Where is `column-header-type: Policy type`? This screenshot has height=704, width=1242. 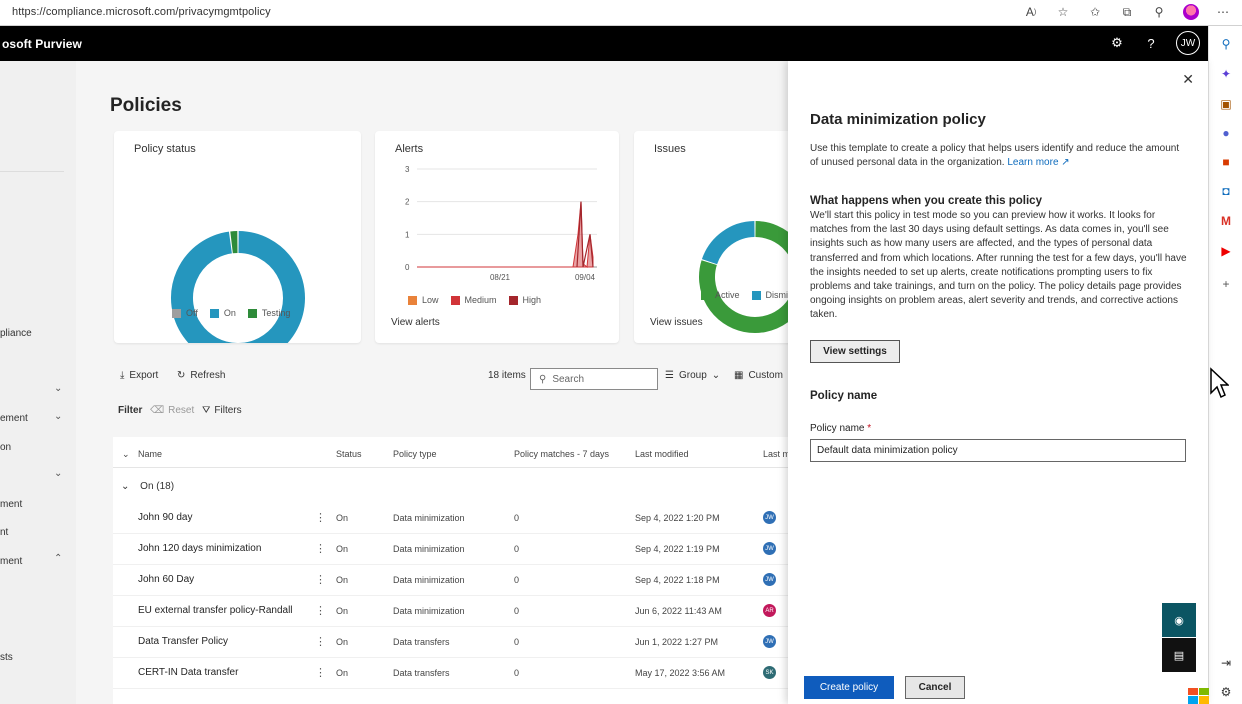 column-header-type: Policy type is located at coordinates (415, 454).